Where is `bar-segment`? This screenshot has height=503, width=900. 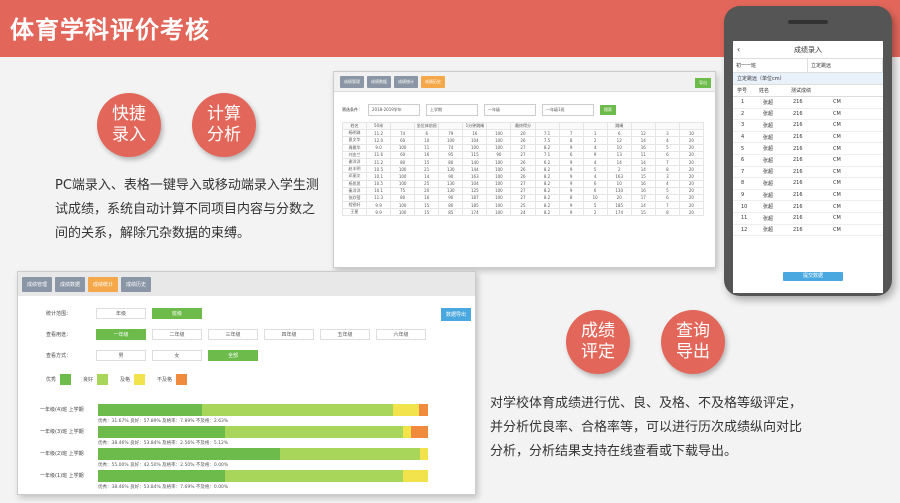 bar-segment is located at coordinates (298, 410).